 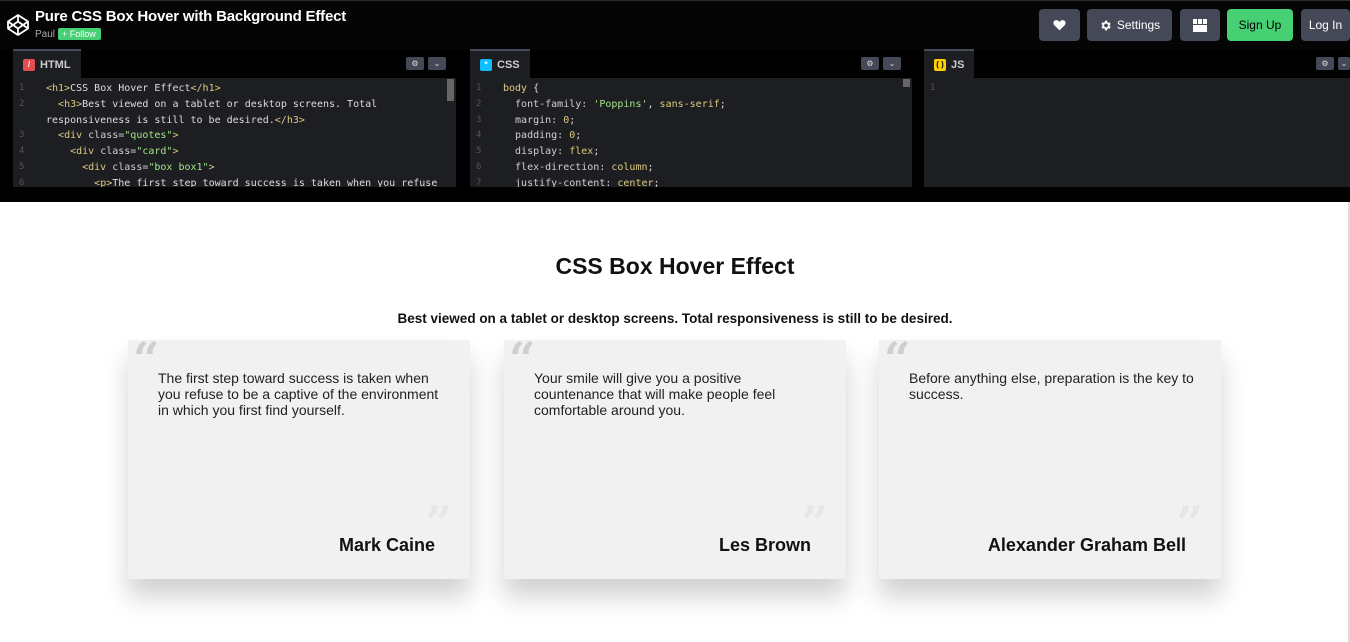 I want to click on codepen-logo-icon, so click(x=18, y=25).